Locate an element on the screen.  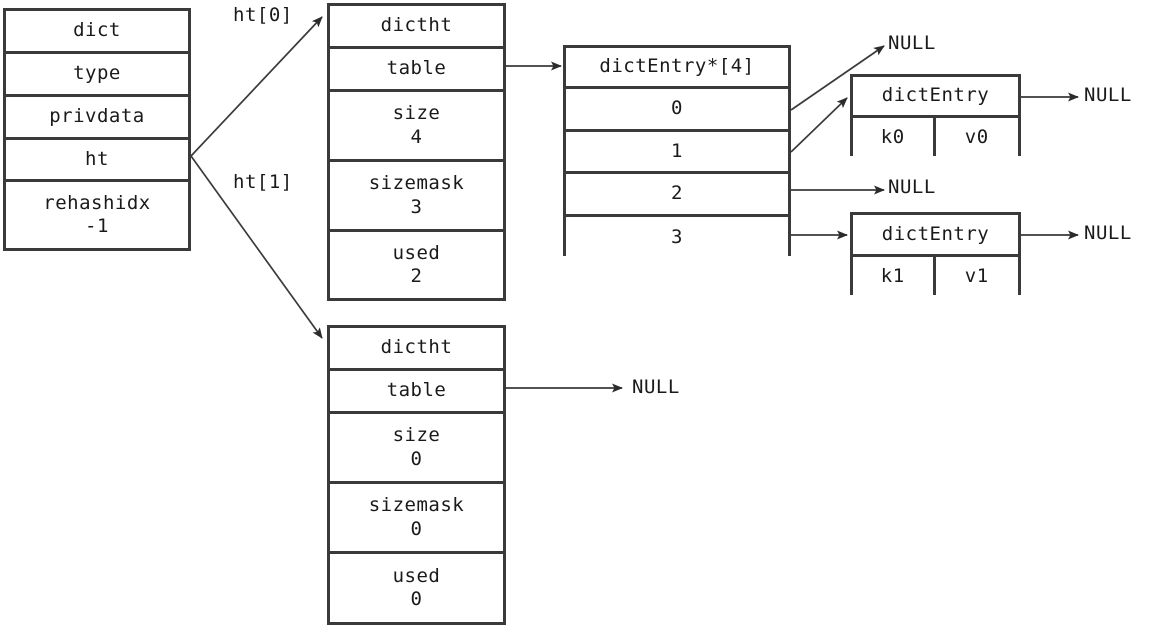
dictht0-field-table-label: table is located at coordinates (416, 68).